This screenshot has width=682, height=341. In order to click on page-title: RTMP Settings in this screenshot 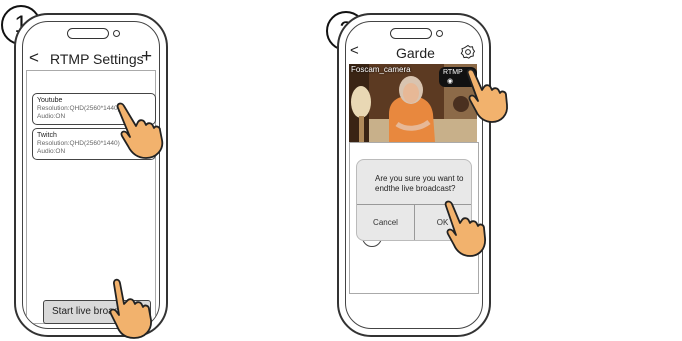, I will do `click(97, 59)`.